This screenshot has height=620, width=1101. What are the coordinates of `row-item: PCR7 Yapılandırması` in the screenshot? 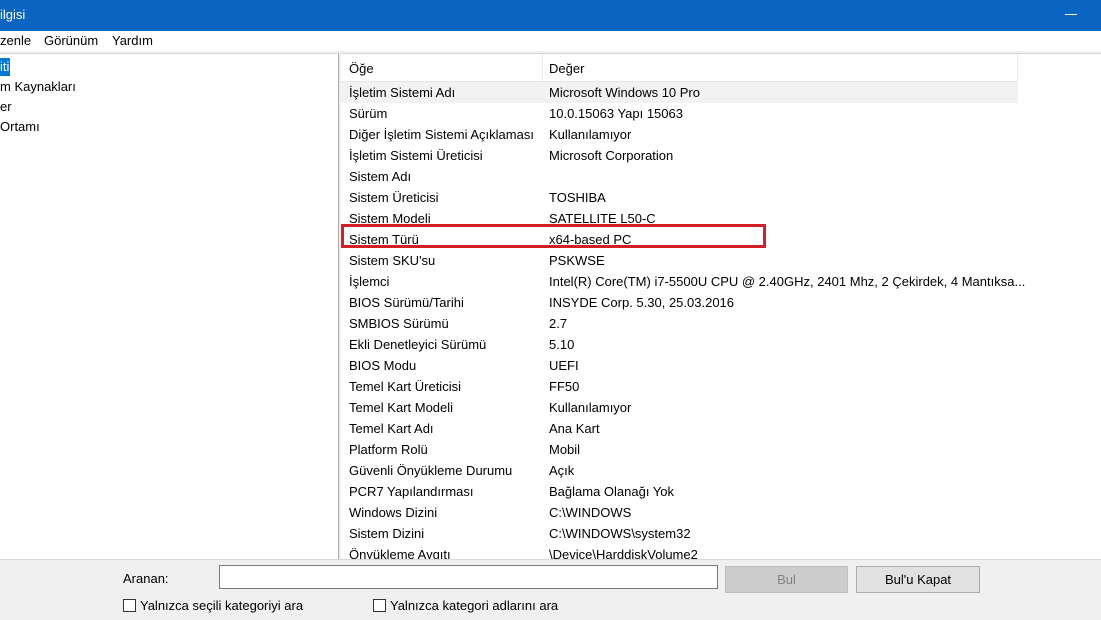 It's located at (411, 491).